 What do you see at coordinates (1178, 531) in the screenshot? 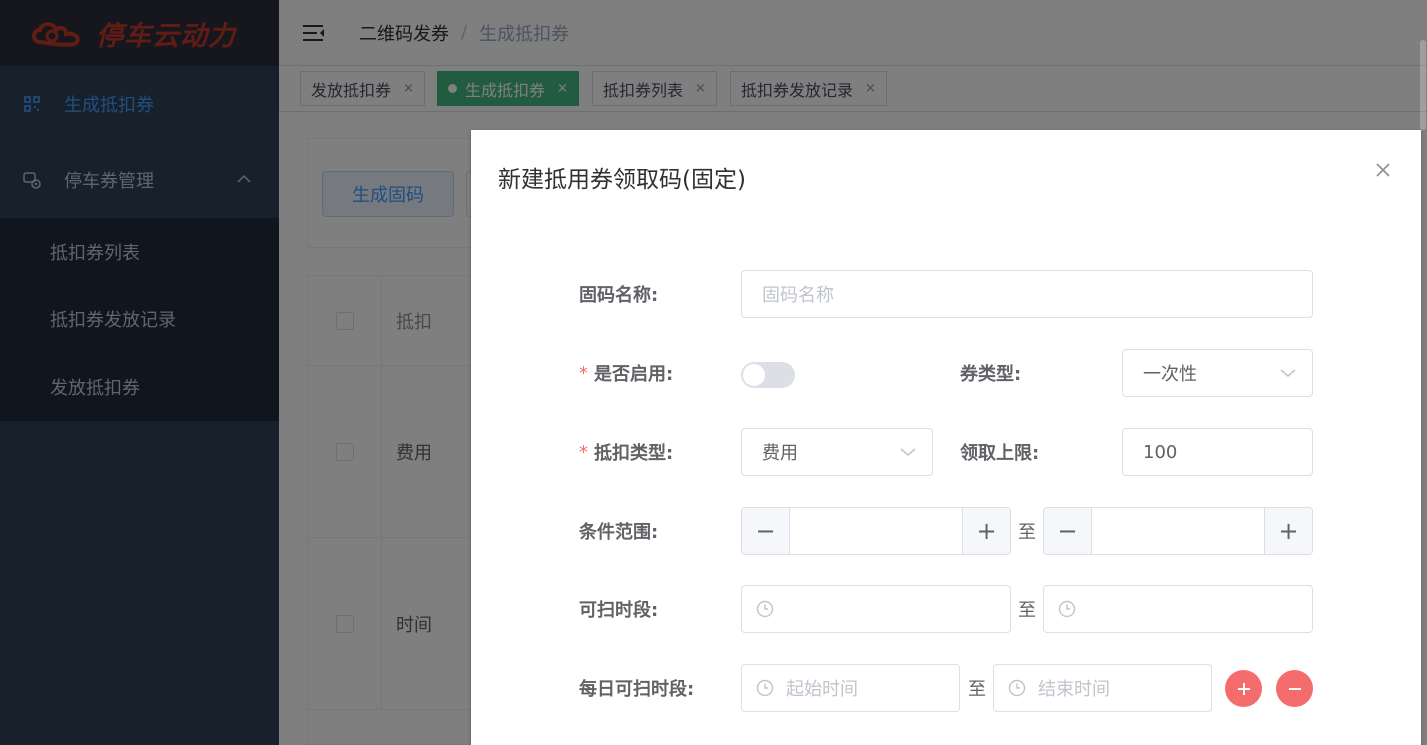
I see `condition-max-stepper: − +` at bounding box center [1178, 531].